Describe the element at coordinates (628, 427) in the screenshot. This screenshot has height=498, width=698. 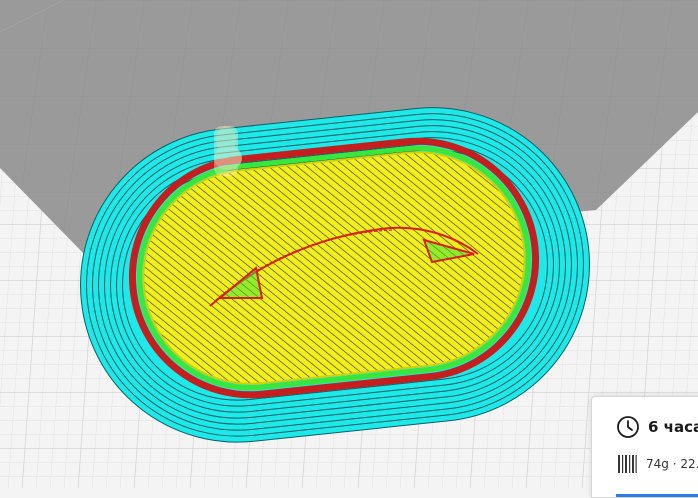
I see `clock-icon` at that location.